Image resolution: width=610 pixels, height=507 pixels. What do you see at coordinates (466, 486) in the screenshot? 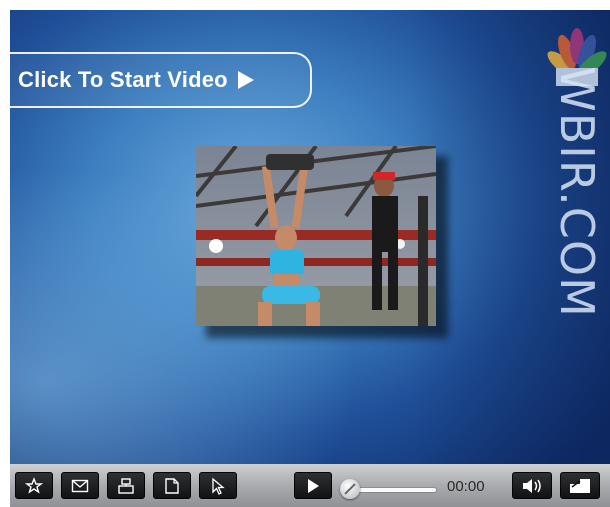
I see `time-display: 00:00` at bounding box center [466, 486].